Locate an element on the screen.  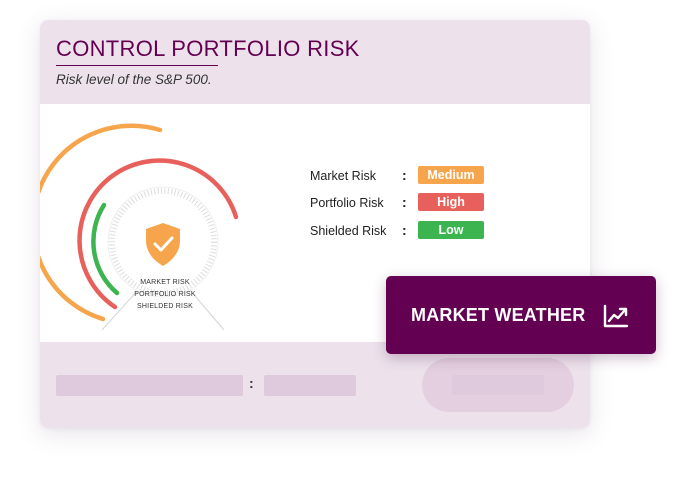
gauge-label-shielded: SHIELDED RISK is located at coordinates (165, 306).